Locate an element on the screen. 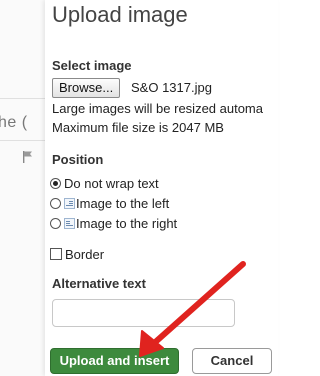  radio-label: Do not wrap text is located at coordinates (111, 183).